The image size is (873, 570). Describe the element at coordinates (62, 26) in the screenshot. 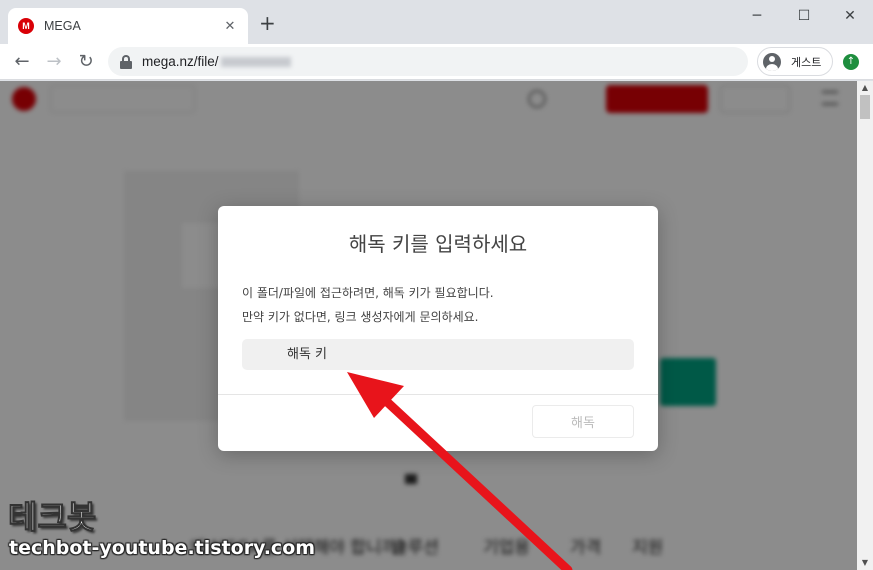

I see `tab-title: MEGA` at that location.